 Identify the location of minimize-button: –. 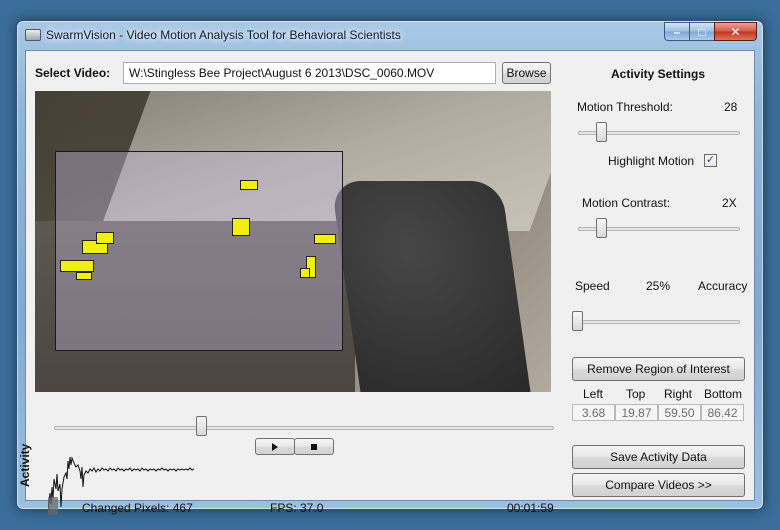
(677, 31).